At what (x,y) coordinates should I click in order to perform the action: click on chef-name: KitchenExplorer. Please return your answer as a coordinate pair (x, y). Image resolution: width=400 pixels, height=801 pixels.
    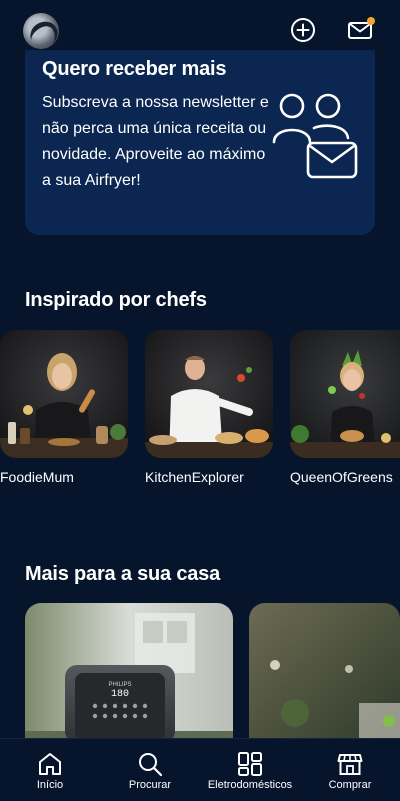
    Looking at the image, I should click on (194, 477).